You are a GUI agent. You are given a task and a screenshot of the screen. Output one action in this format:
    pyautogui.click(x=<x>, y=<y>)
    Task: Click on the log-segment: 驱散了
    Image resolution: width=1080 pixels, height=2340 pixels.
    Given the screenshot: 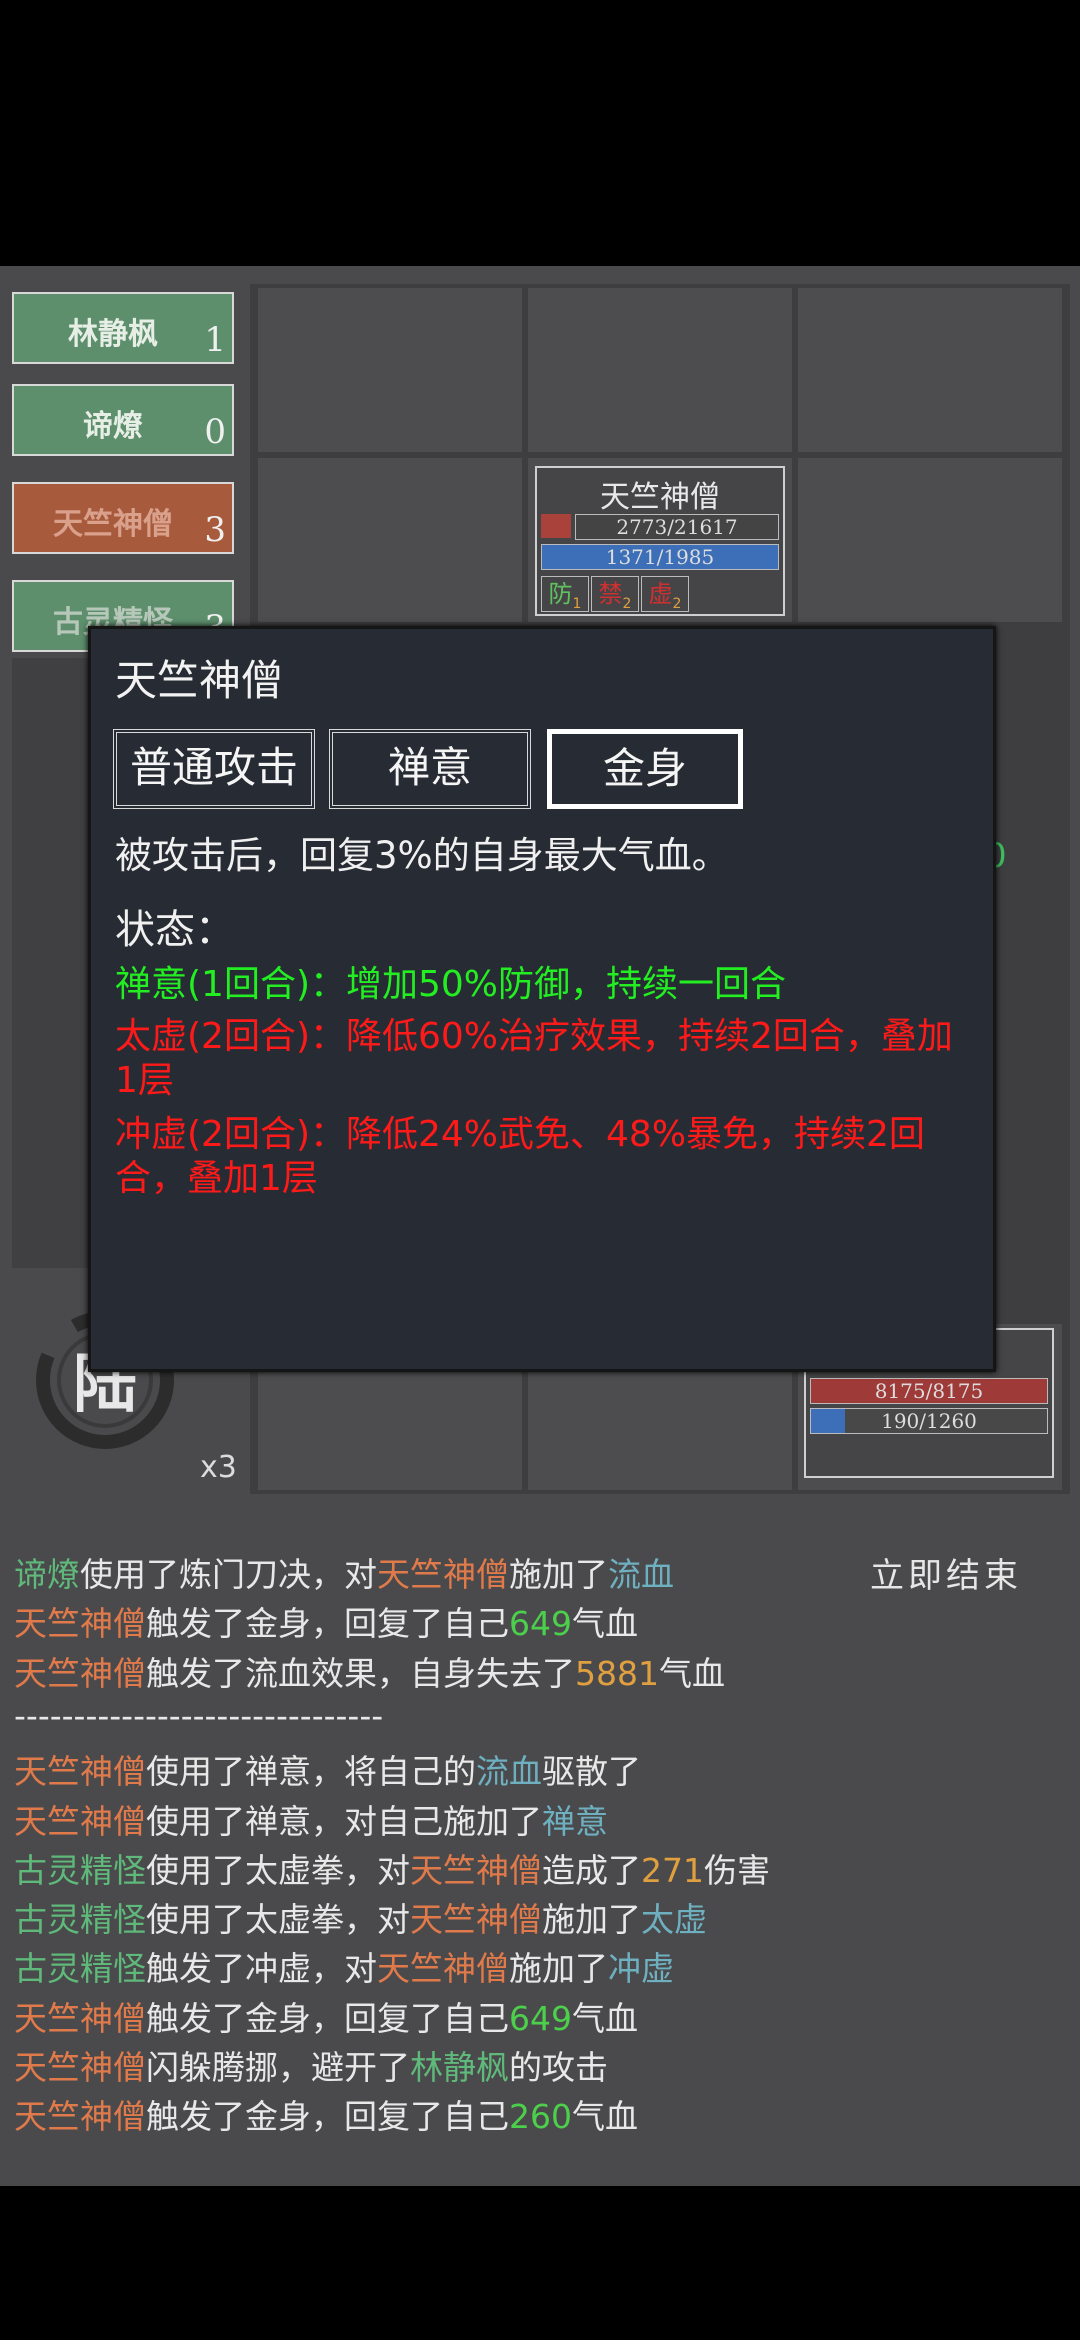 What is the action you would take?
    pyautogui.click(x=591, y=1772)
    